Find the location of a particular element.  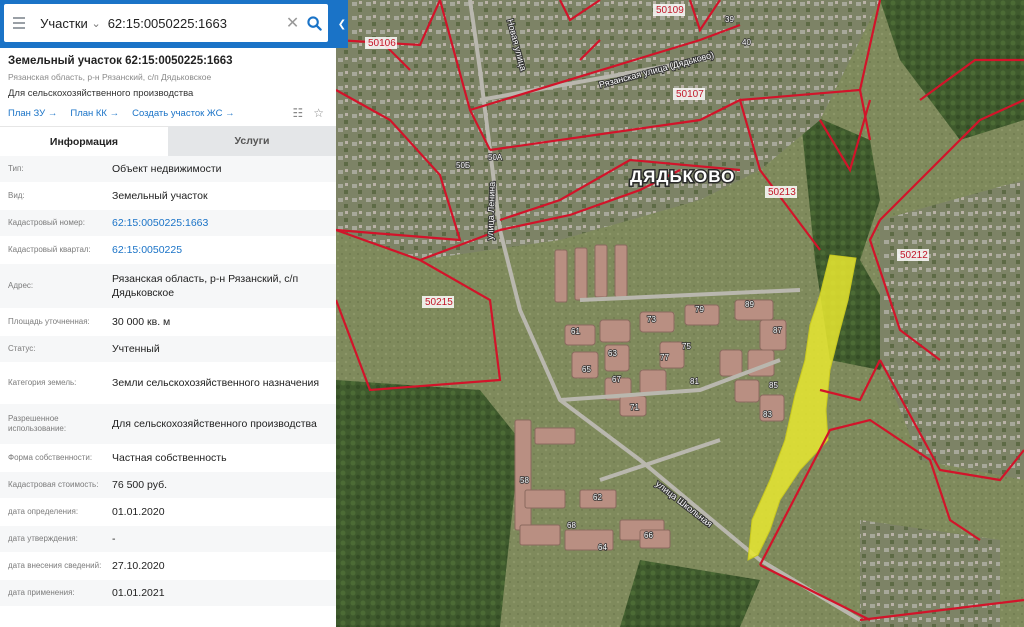

search-icon is located at coordinates (314, 23).